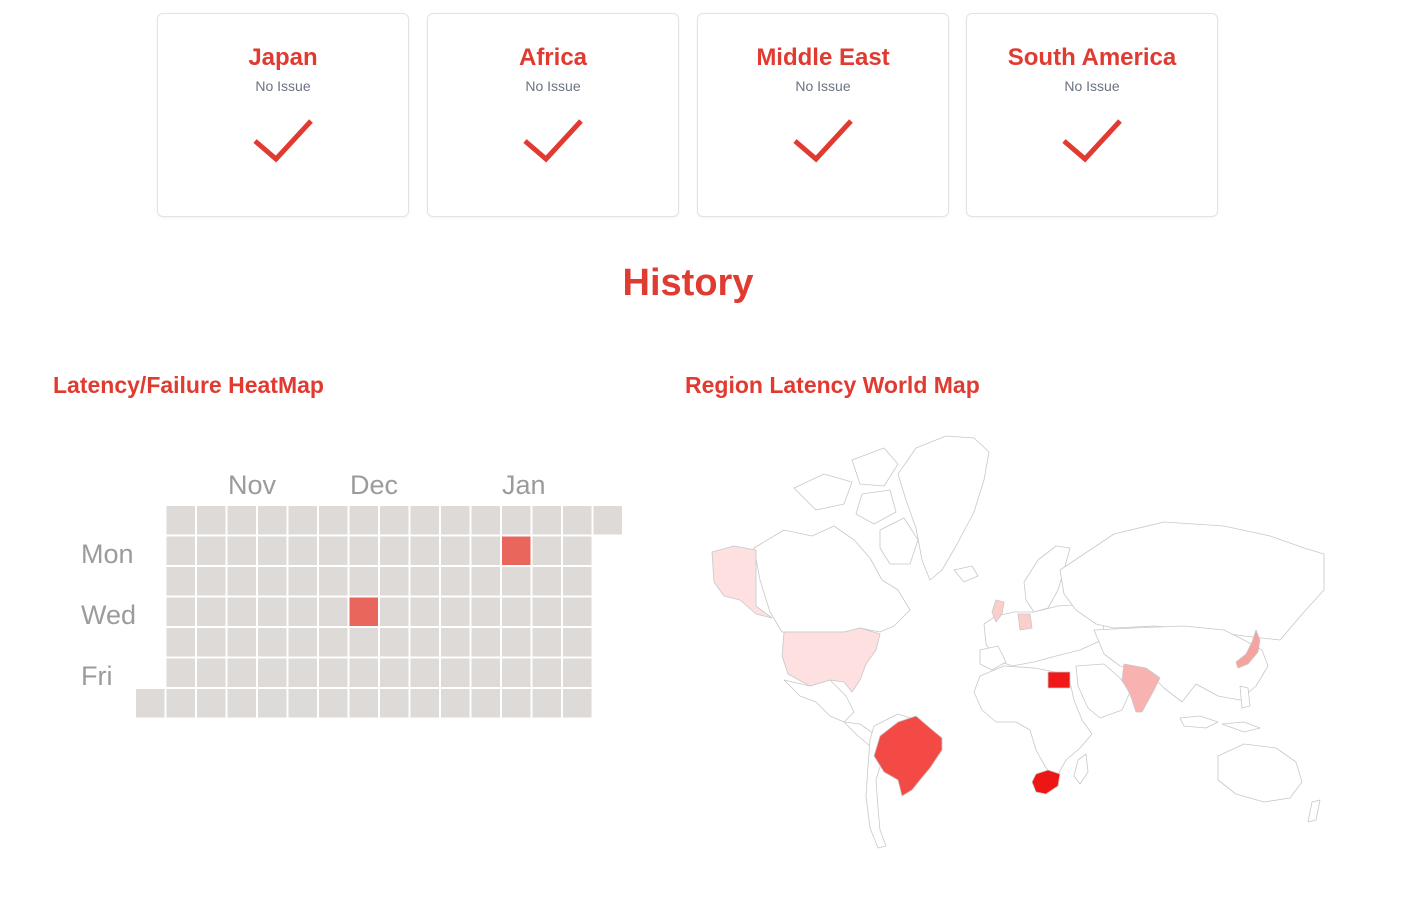 The width and height of the screenshot is (1414, 903). Describe the element at coordinates (283, 57) in the screenshot. I see `region-name: Japan` at that location.